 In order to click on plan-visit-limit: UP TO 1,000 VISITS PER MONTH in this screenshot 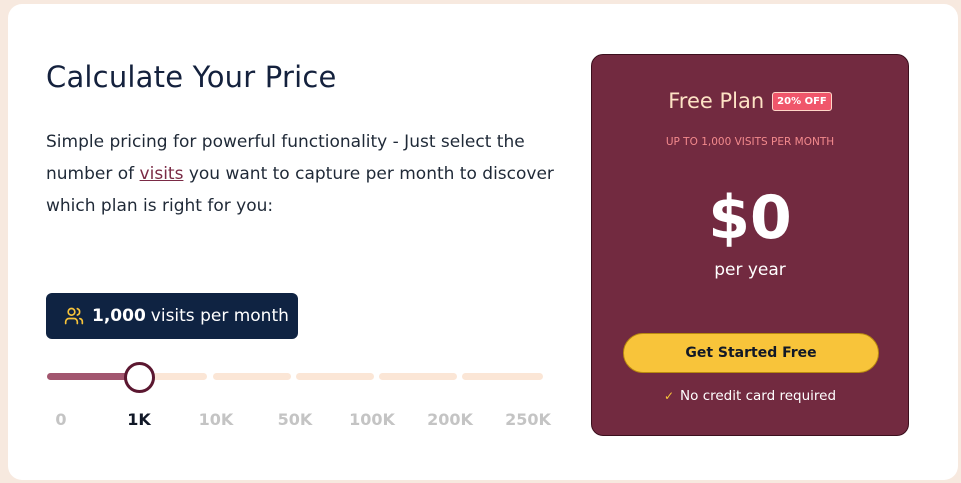, I will do `click(750, 142)`.